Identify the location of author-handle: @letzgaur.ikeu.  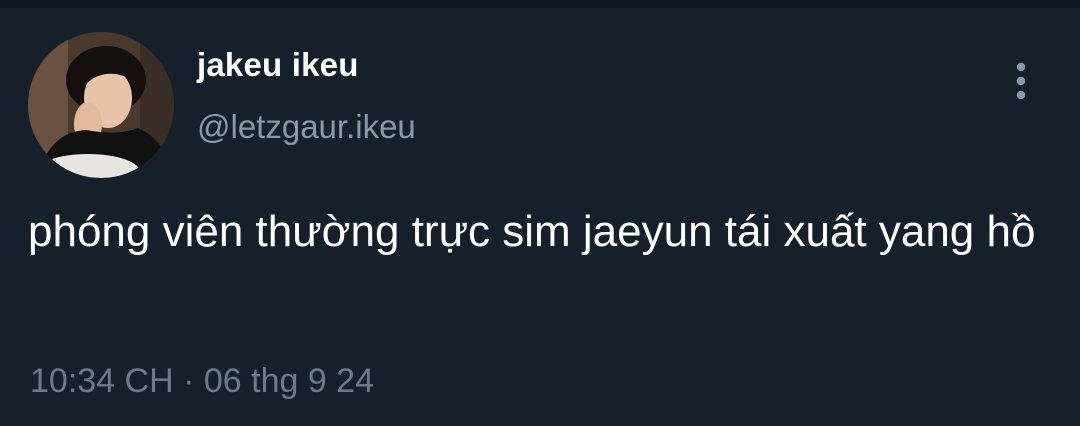
(306, 127).